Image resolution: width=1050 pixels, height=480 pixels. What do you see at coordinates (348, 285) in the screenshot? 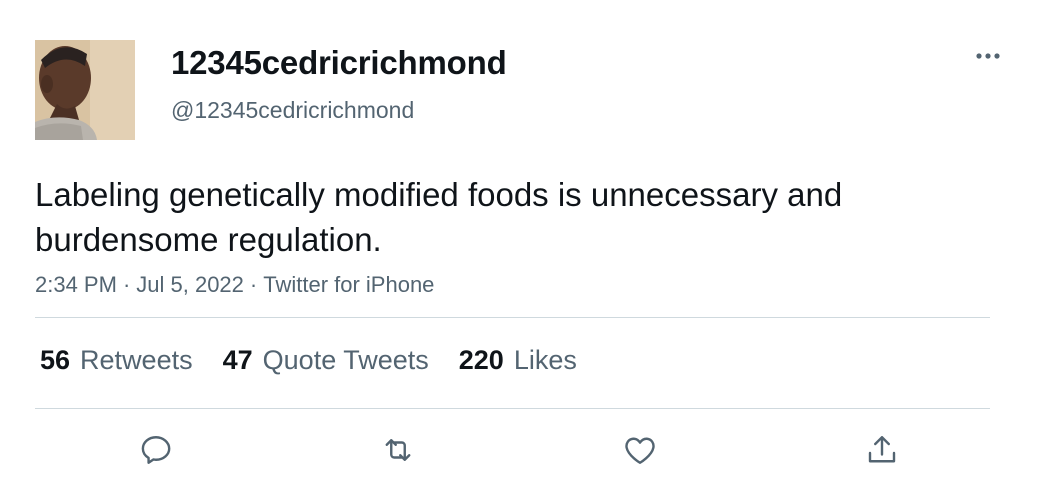
I see `tweet-source: Twitter for iPhone` at bounding box center [348, 285].